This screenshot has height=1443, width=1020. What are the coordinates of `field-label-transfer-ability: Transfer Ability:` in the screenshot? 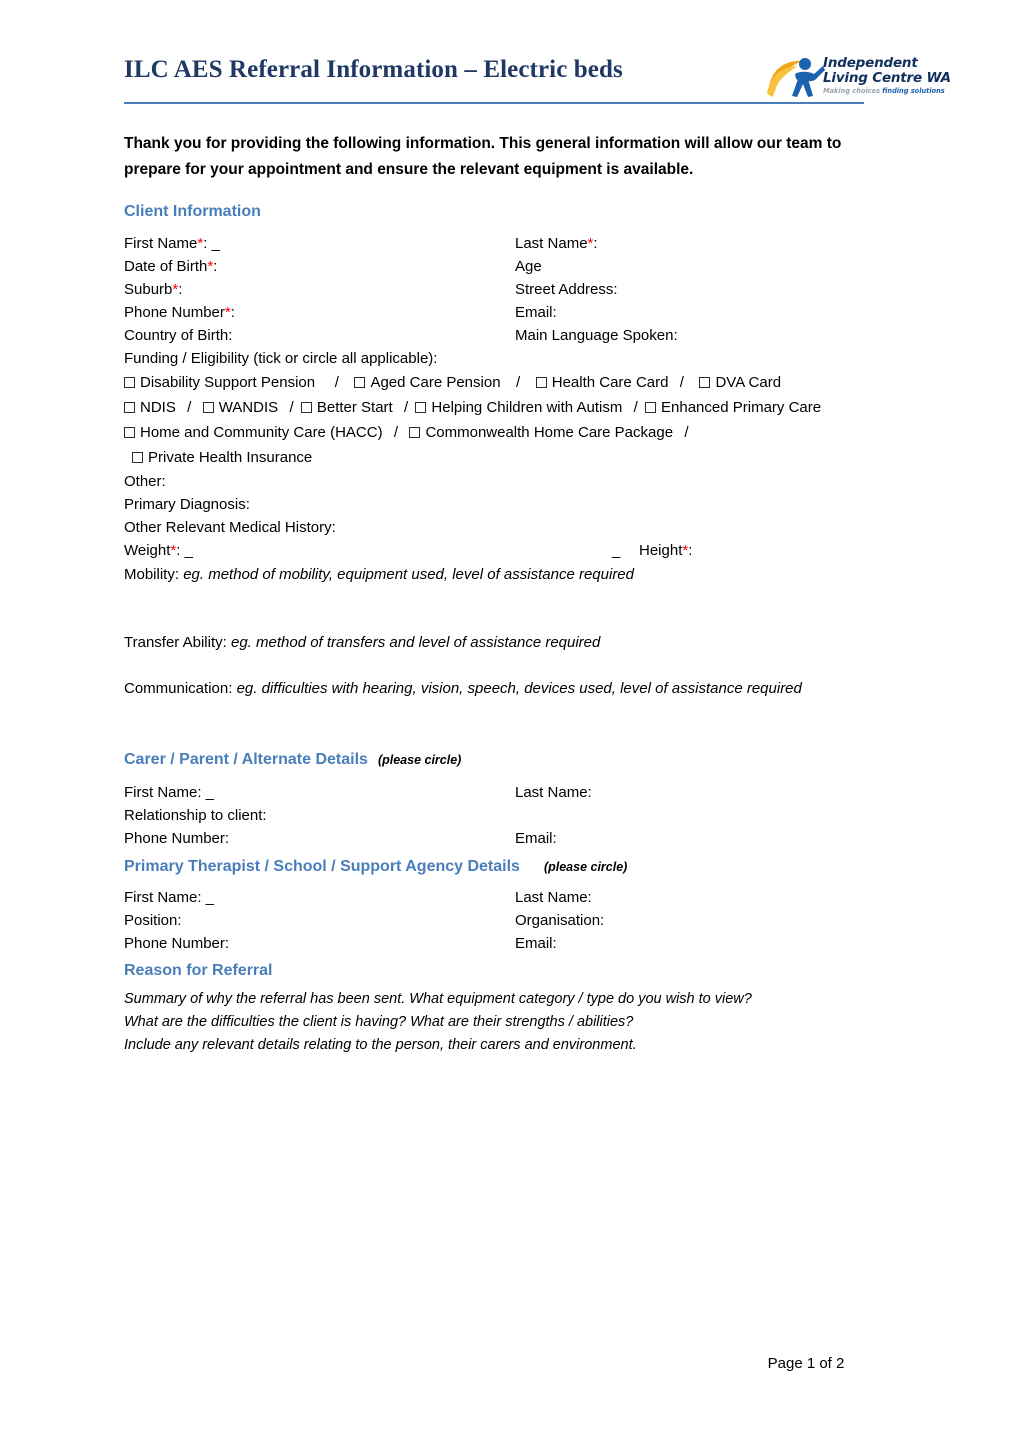 It's located at (175, 642).